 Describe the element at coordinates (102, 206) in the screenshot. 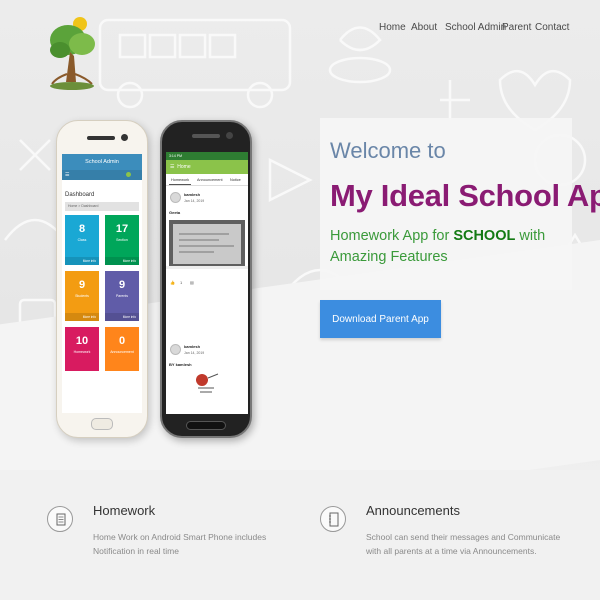

I see `breadcrumb: Home > Dashboard` at that location.